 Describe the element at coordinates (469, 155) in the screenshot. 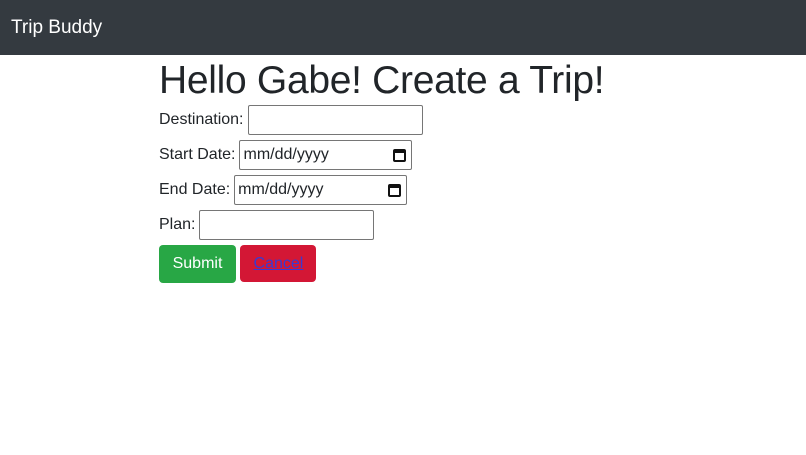

I see `start-date-row: Start Date: mm/dd/yyyy` at that location.